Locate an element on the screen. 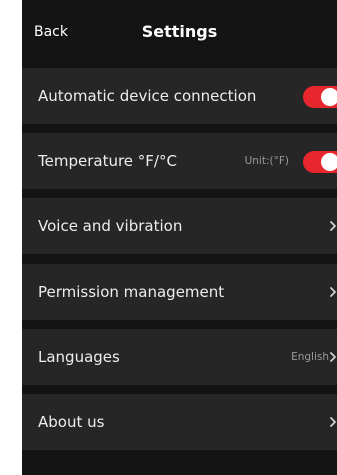 This screenshot has height=475, width=337. setting-row-temperature: Temperature °F/°C Unit:(°F) is located at coordinates (179, 161).